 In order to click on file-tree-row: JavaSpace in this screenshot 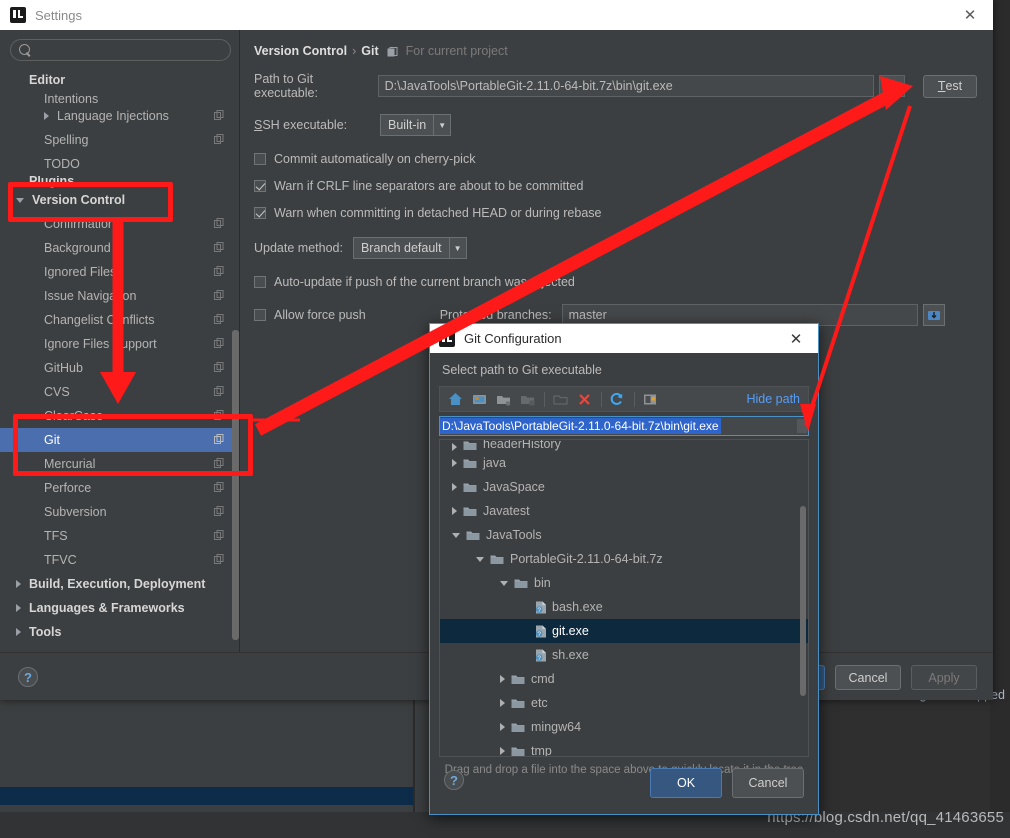, I will do `click(624, 487)`.